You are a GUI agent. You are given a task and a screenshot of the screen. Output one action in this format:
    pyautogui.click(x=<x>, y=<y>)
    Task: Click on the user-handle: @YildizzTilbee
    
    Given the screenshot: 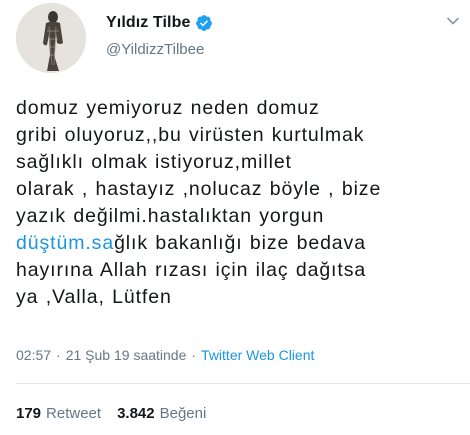 What is the action you would take?
    pyautogui.click(x=159, y=49)
    